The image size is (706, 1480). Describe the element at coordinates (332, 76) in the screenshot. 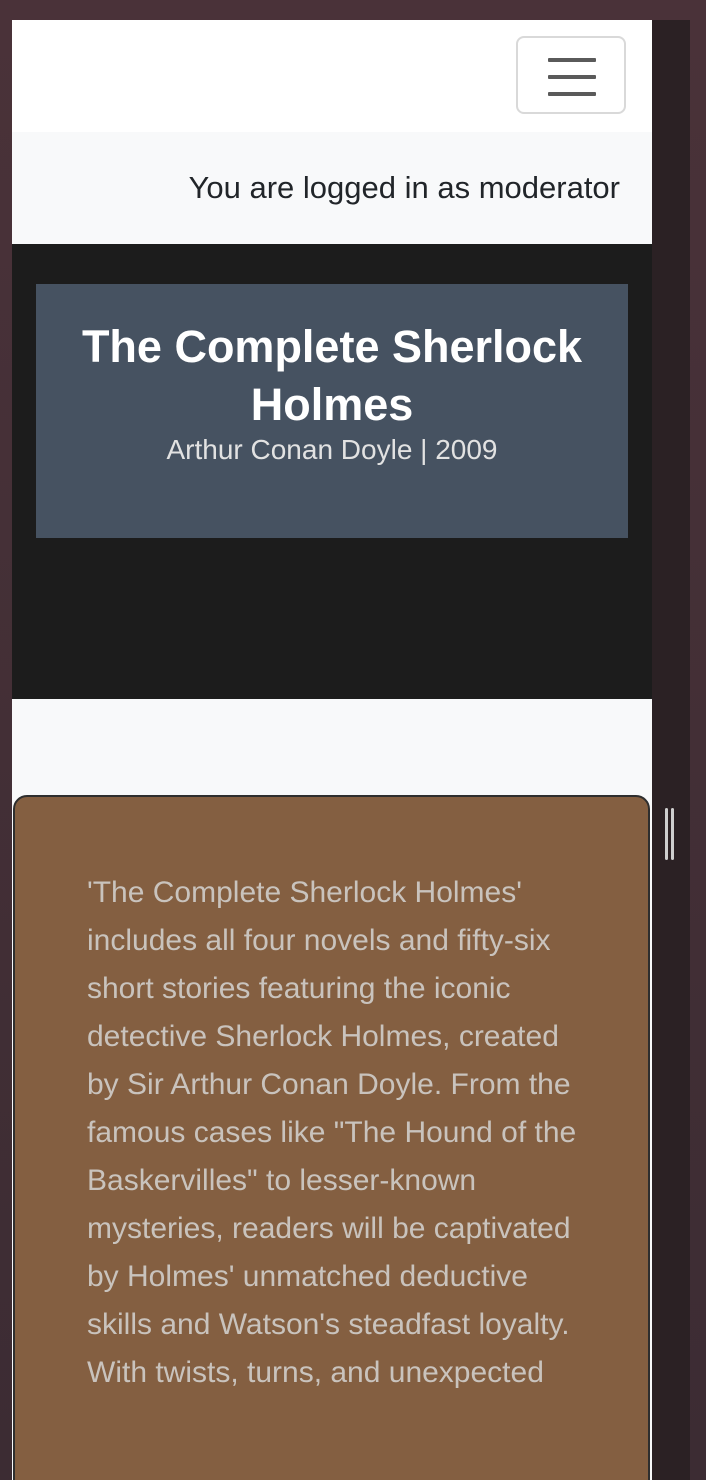

I see `navbar` at that location.